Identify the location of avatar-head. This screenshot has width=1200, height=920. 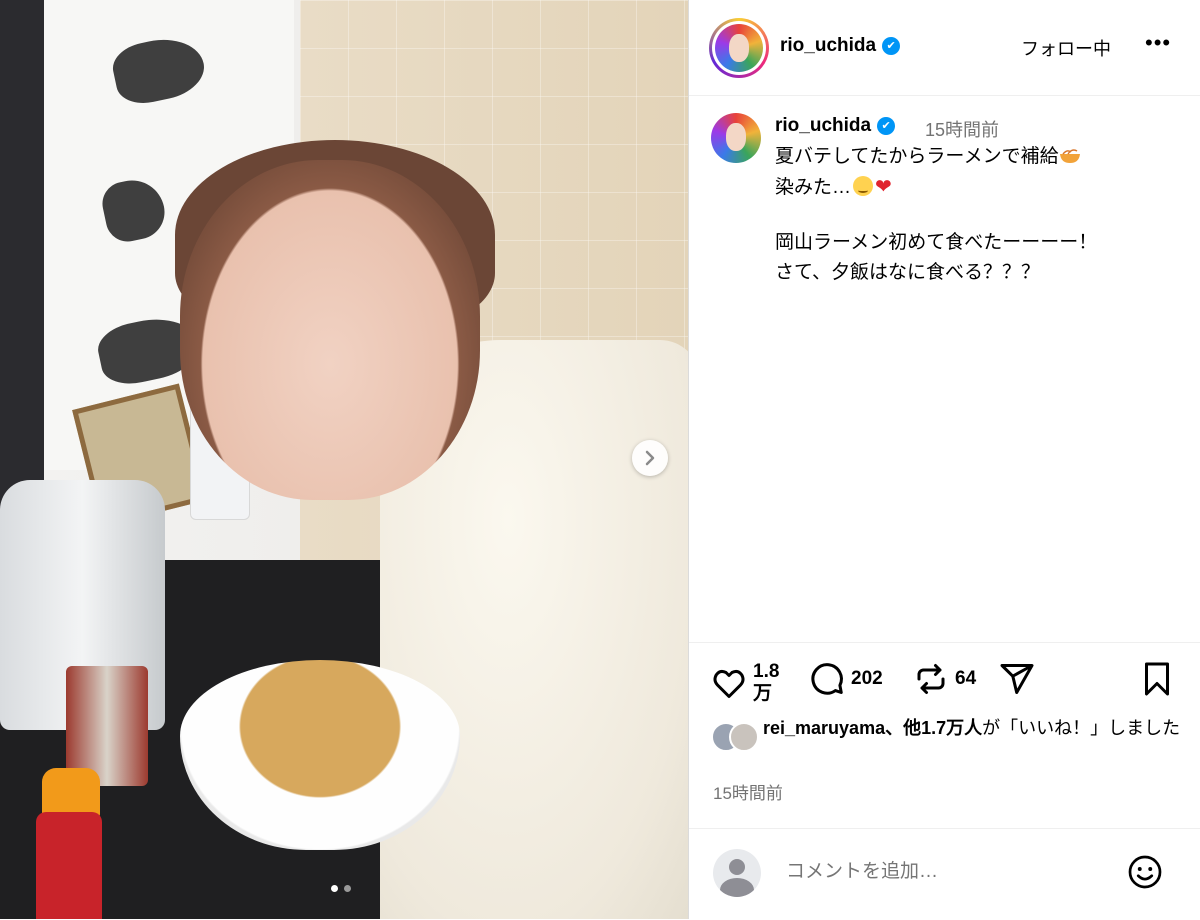
(737, 867).